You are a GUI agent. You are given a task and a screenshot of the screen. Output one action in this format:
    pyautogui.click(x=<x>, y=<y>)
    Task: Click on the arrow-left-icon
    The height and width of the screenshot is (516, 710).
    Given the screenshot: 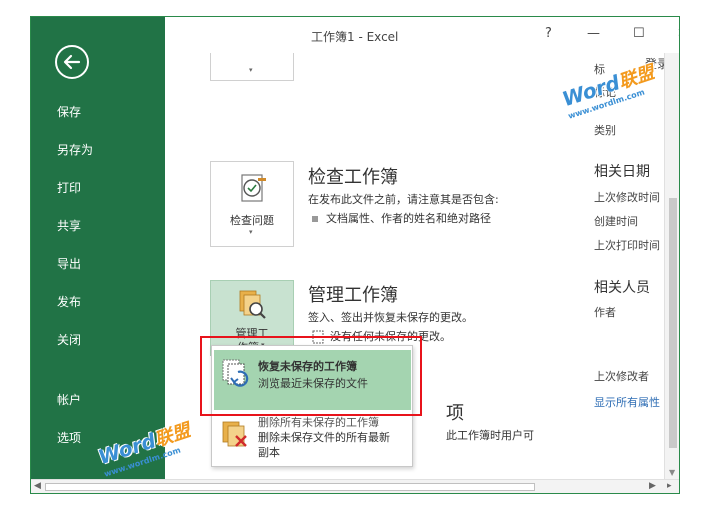 What is the action you would take?
    pyautogui.click(x=72, y=62)
    